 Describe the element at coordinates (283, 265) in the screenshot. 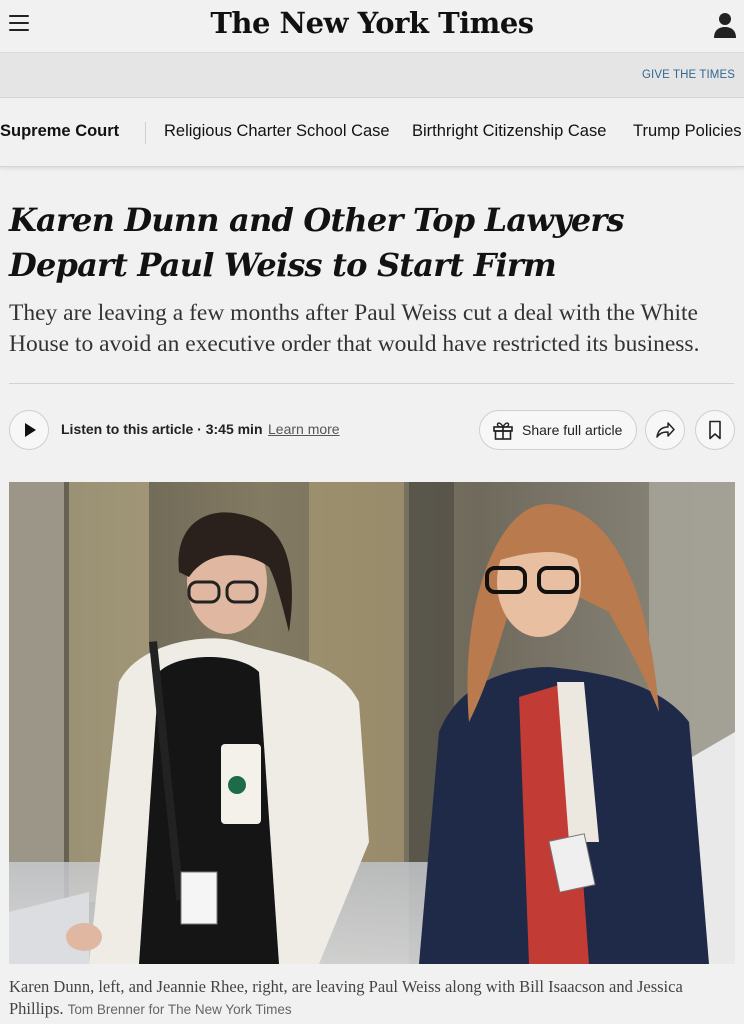

I see `headline-line-2: Depart Paul Weiss to Start Firm` at that location.